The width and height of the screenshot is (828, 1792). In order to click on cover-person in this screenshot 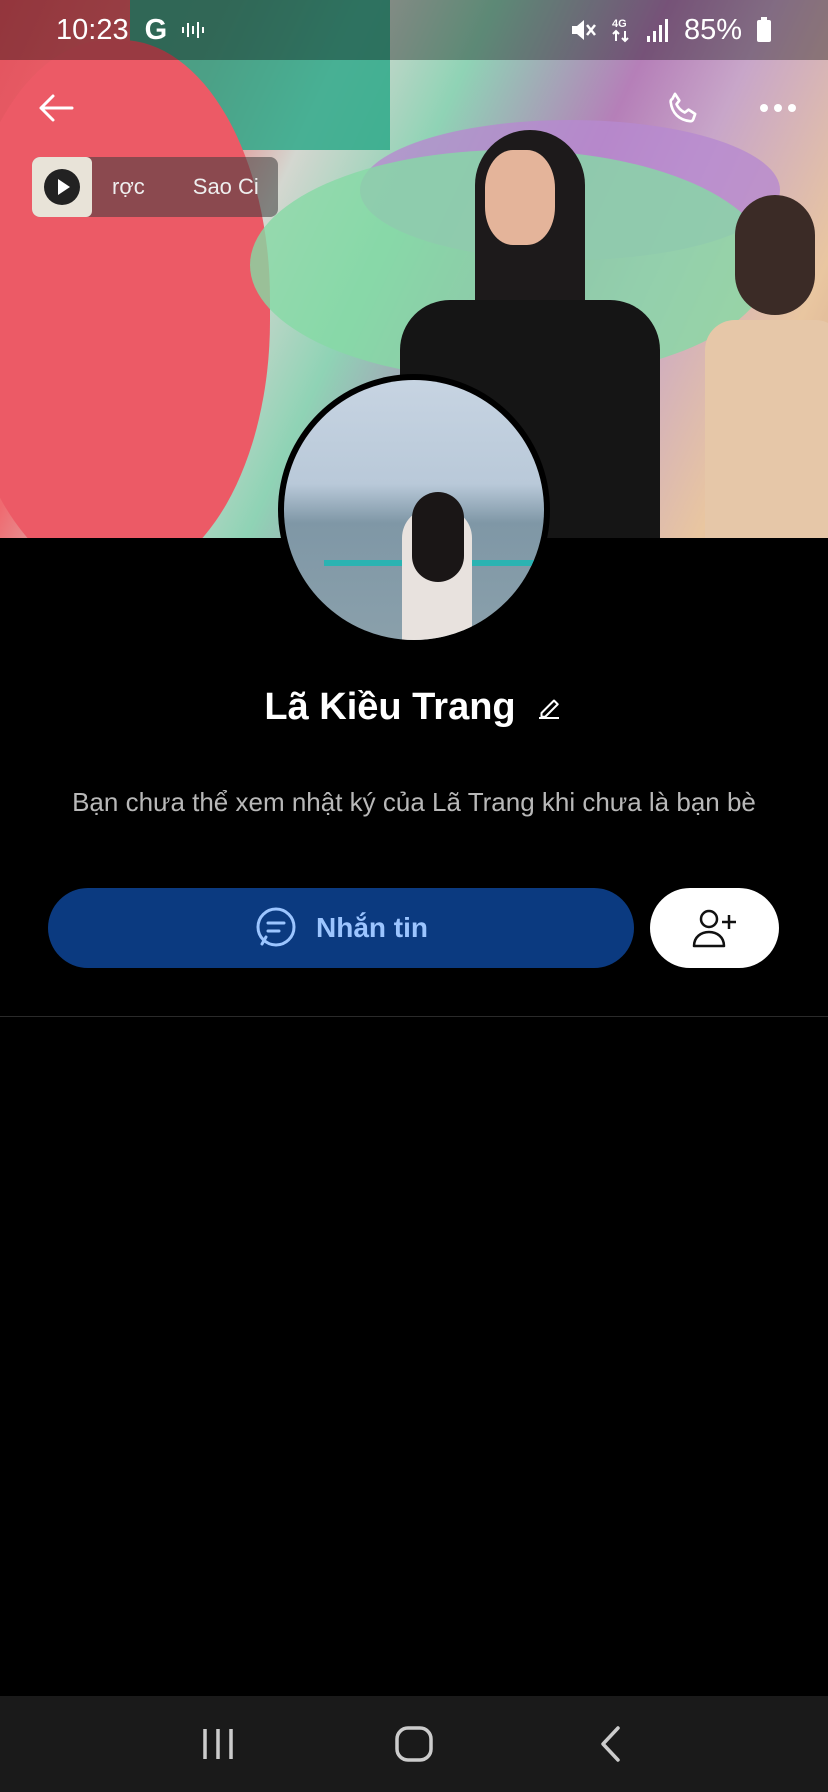, I will do `click(766, 366)`.